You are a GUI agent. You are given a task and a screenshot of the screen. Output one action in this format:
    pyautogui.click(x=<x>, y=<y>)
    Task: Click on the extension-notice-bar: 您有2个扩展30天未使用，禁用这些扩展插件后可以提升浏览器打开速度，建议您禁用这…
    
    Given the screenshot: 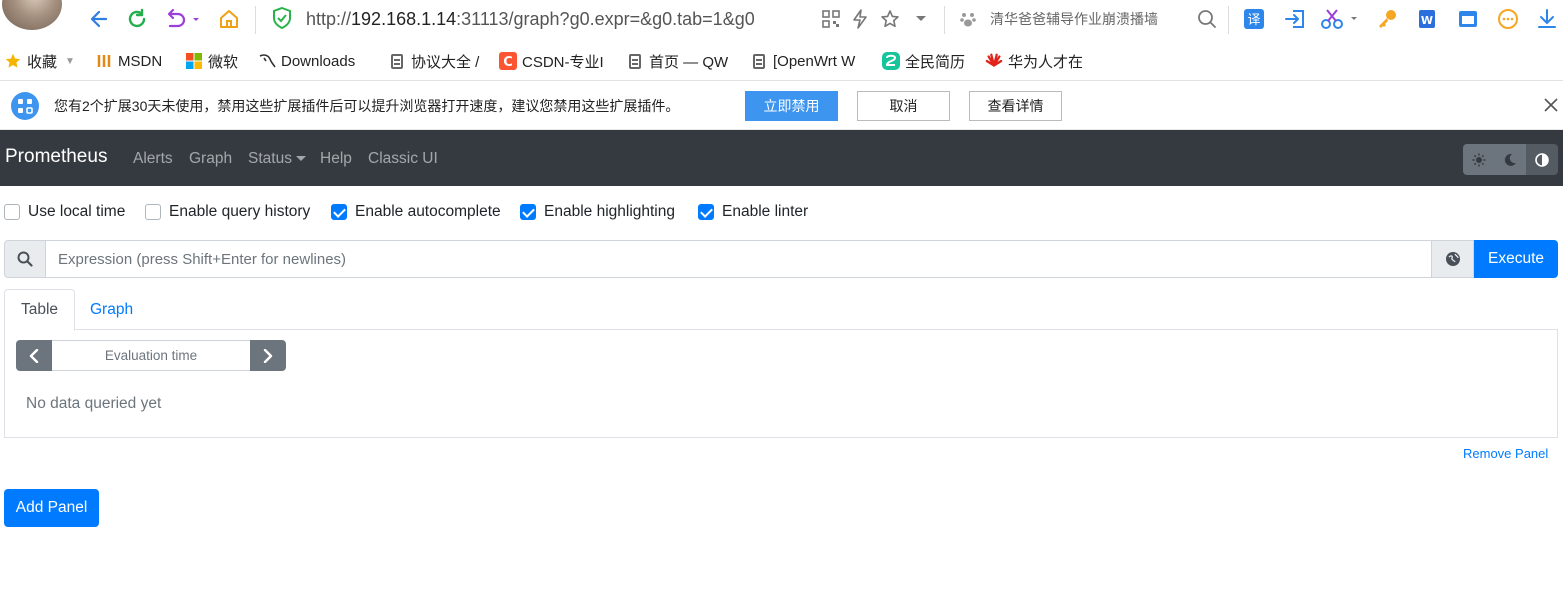 What is the action you would take?
    pyautogui.click(x=781, y=105)
    